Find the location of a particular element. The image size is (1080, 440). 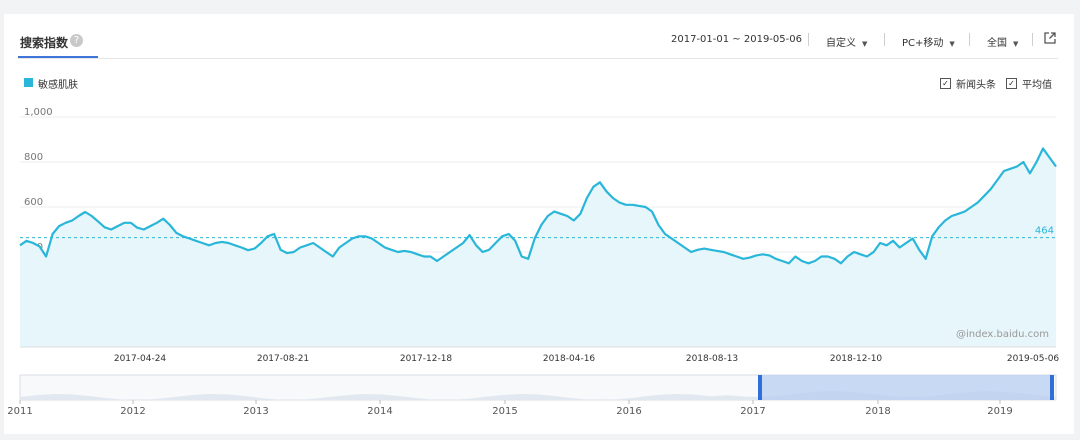

navigator-year-label: 2018 is located at coordinates (877, 411).